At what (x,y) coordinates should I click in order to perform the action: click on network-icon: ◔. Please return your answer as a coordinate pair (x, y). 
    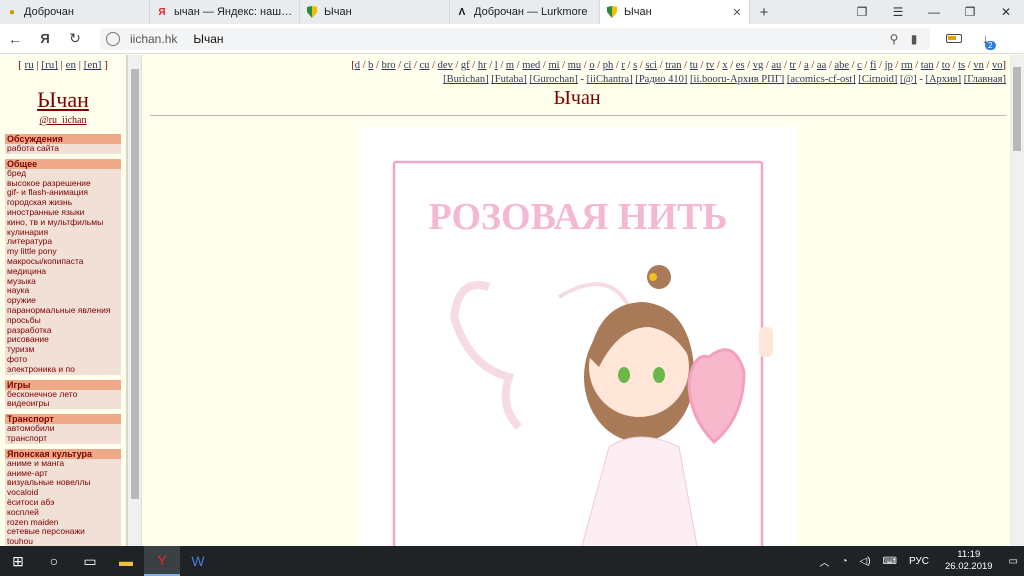
    Looking at the image, I should click on (844, 561).